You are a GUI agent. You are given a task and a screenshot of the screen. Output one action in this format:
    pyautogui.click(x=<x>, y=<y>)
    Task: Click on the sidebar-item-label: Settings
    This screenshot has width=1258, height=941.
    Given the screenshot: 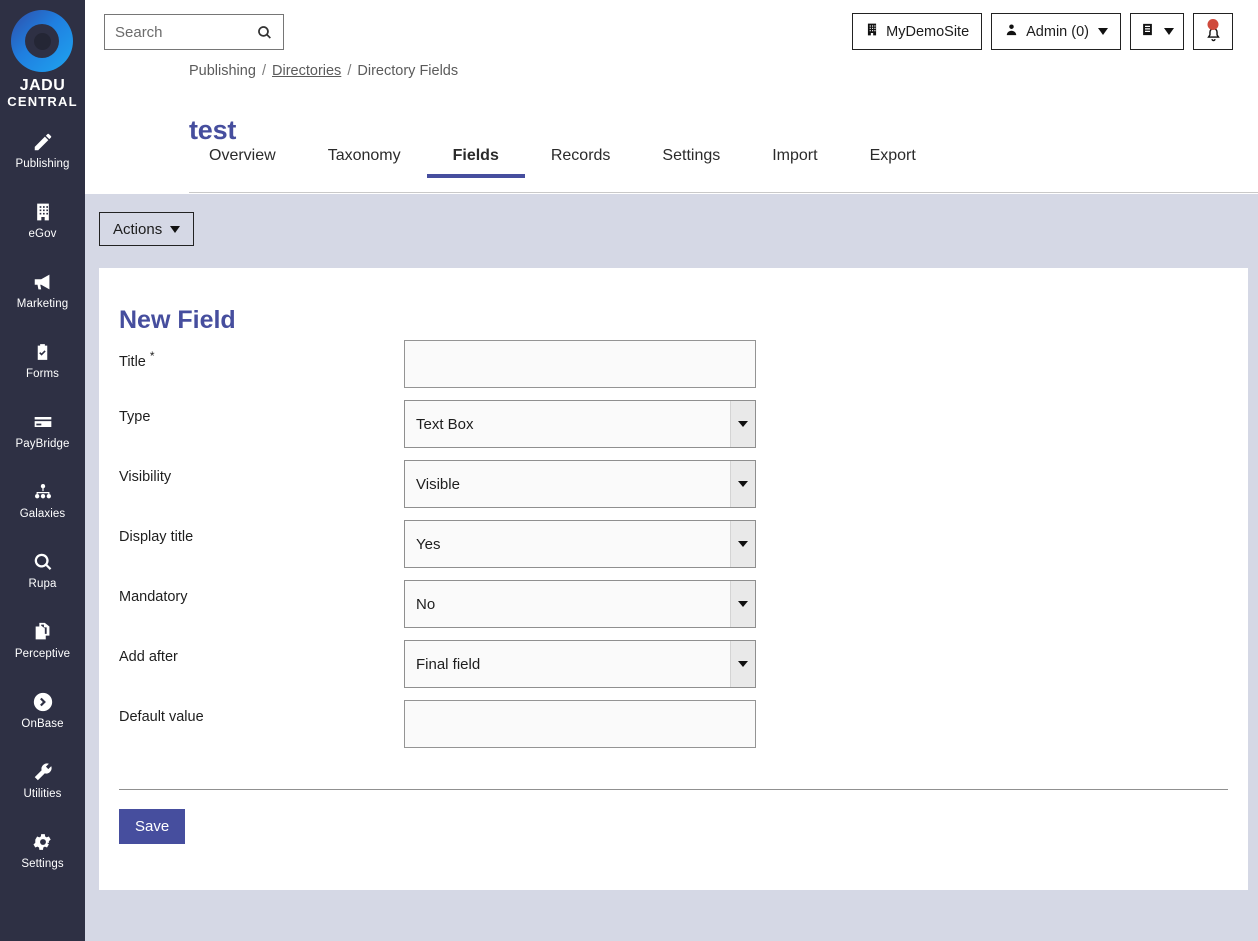 What is the action you would take?
    pyautogui.click(x=42, y=864)
    